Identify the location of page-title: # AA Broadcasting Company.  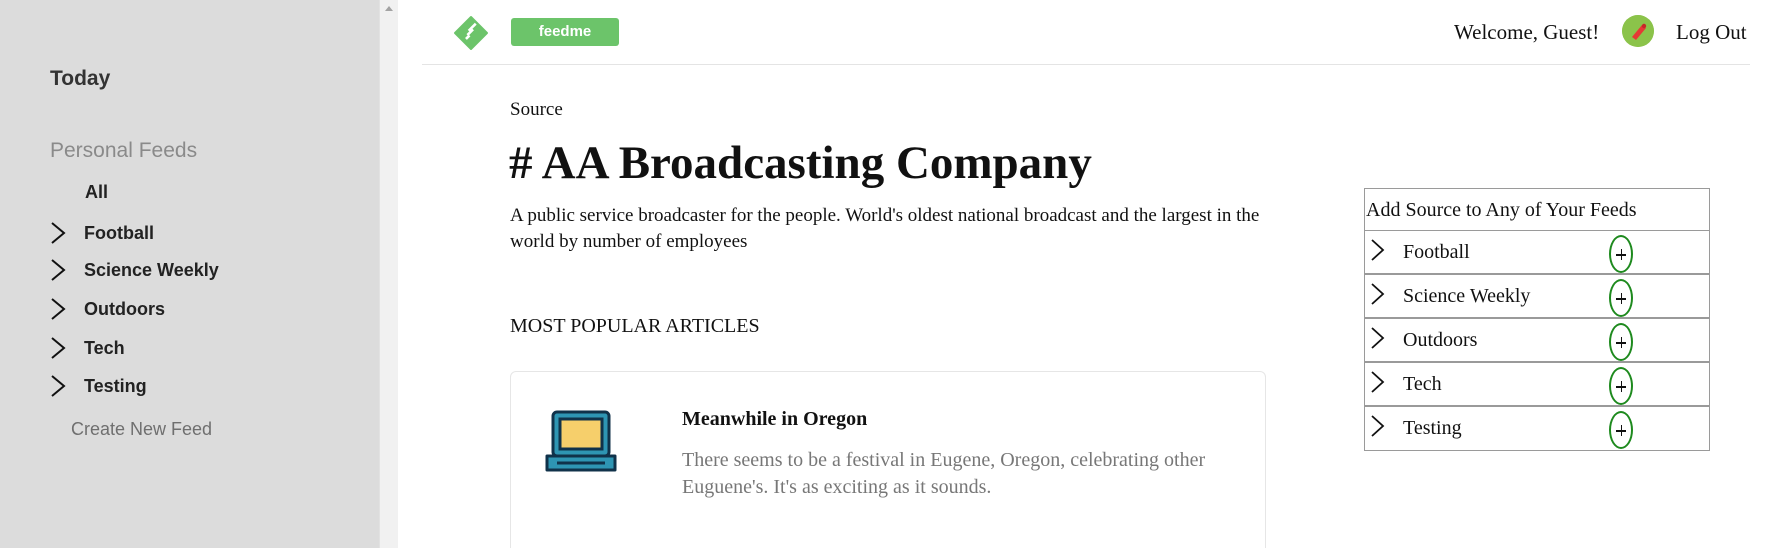
(800, 163).